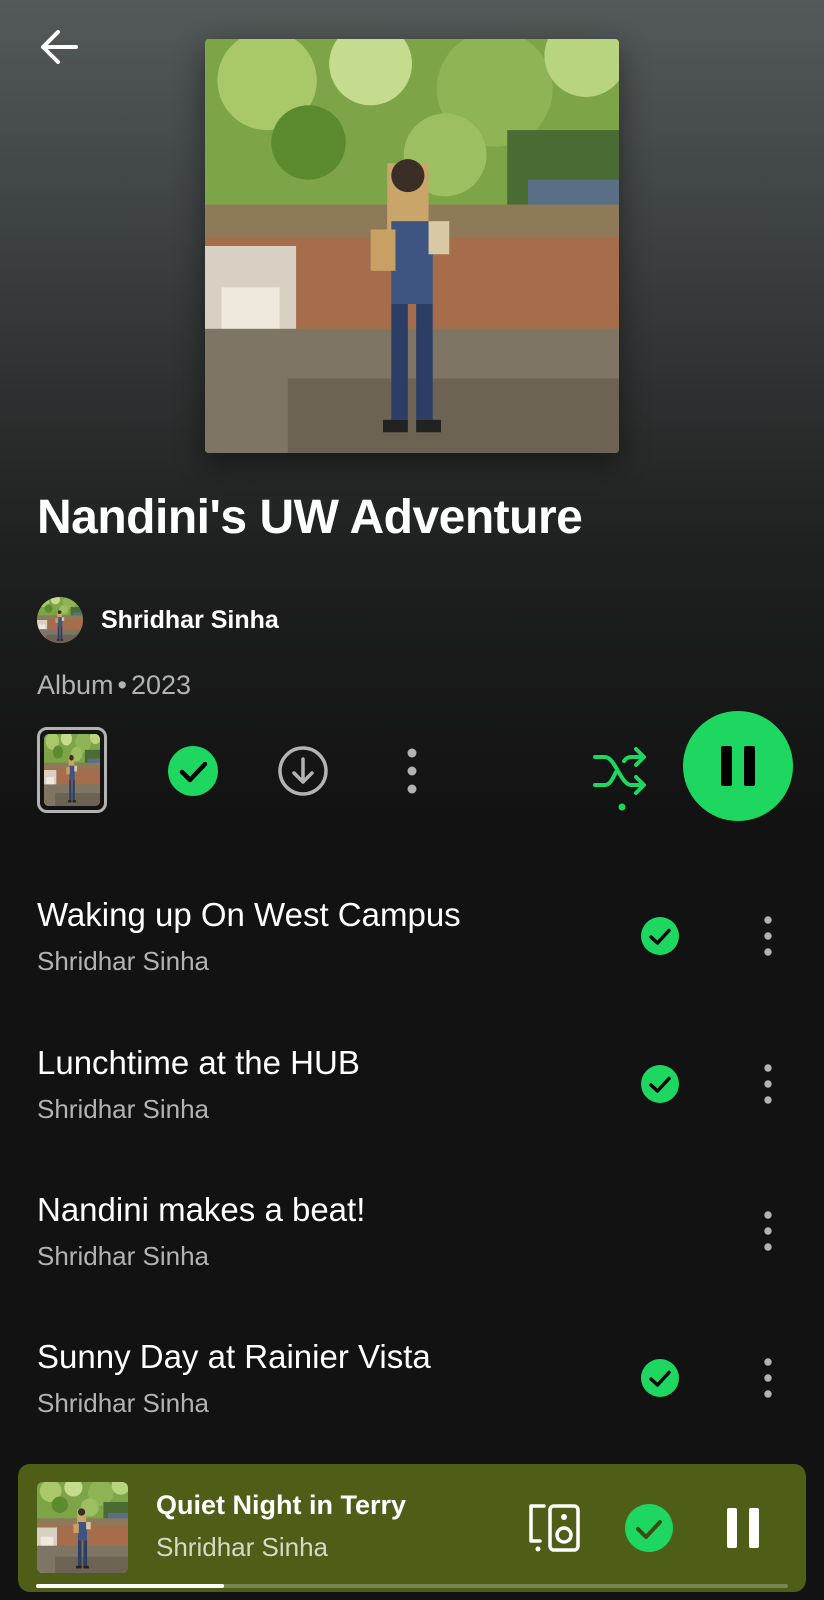 The width and height of the screenshot is (824, 1600). Describe the element at coordinates (412, 246) in the screenshot. I see `album-cover` at that location.